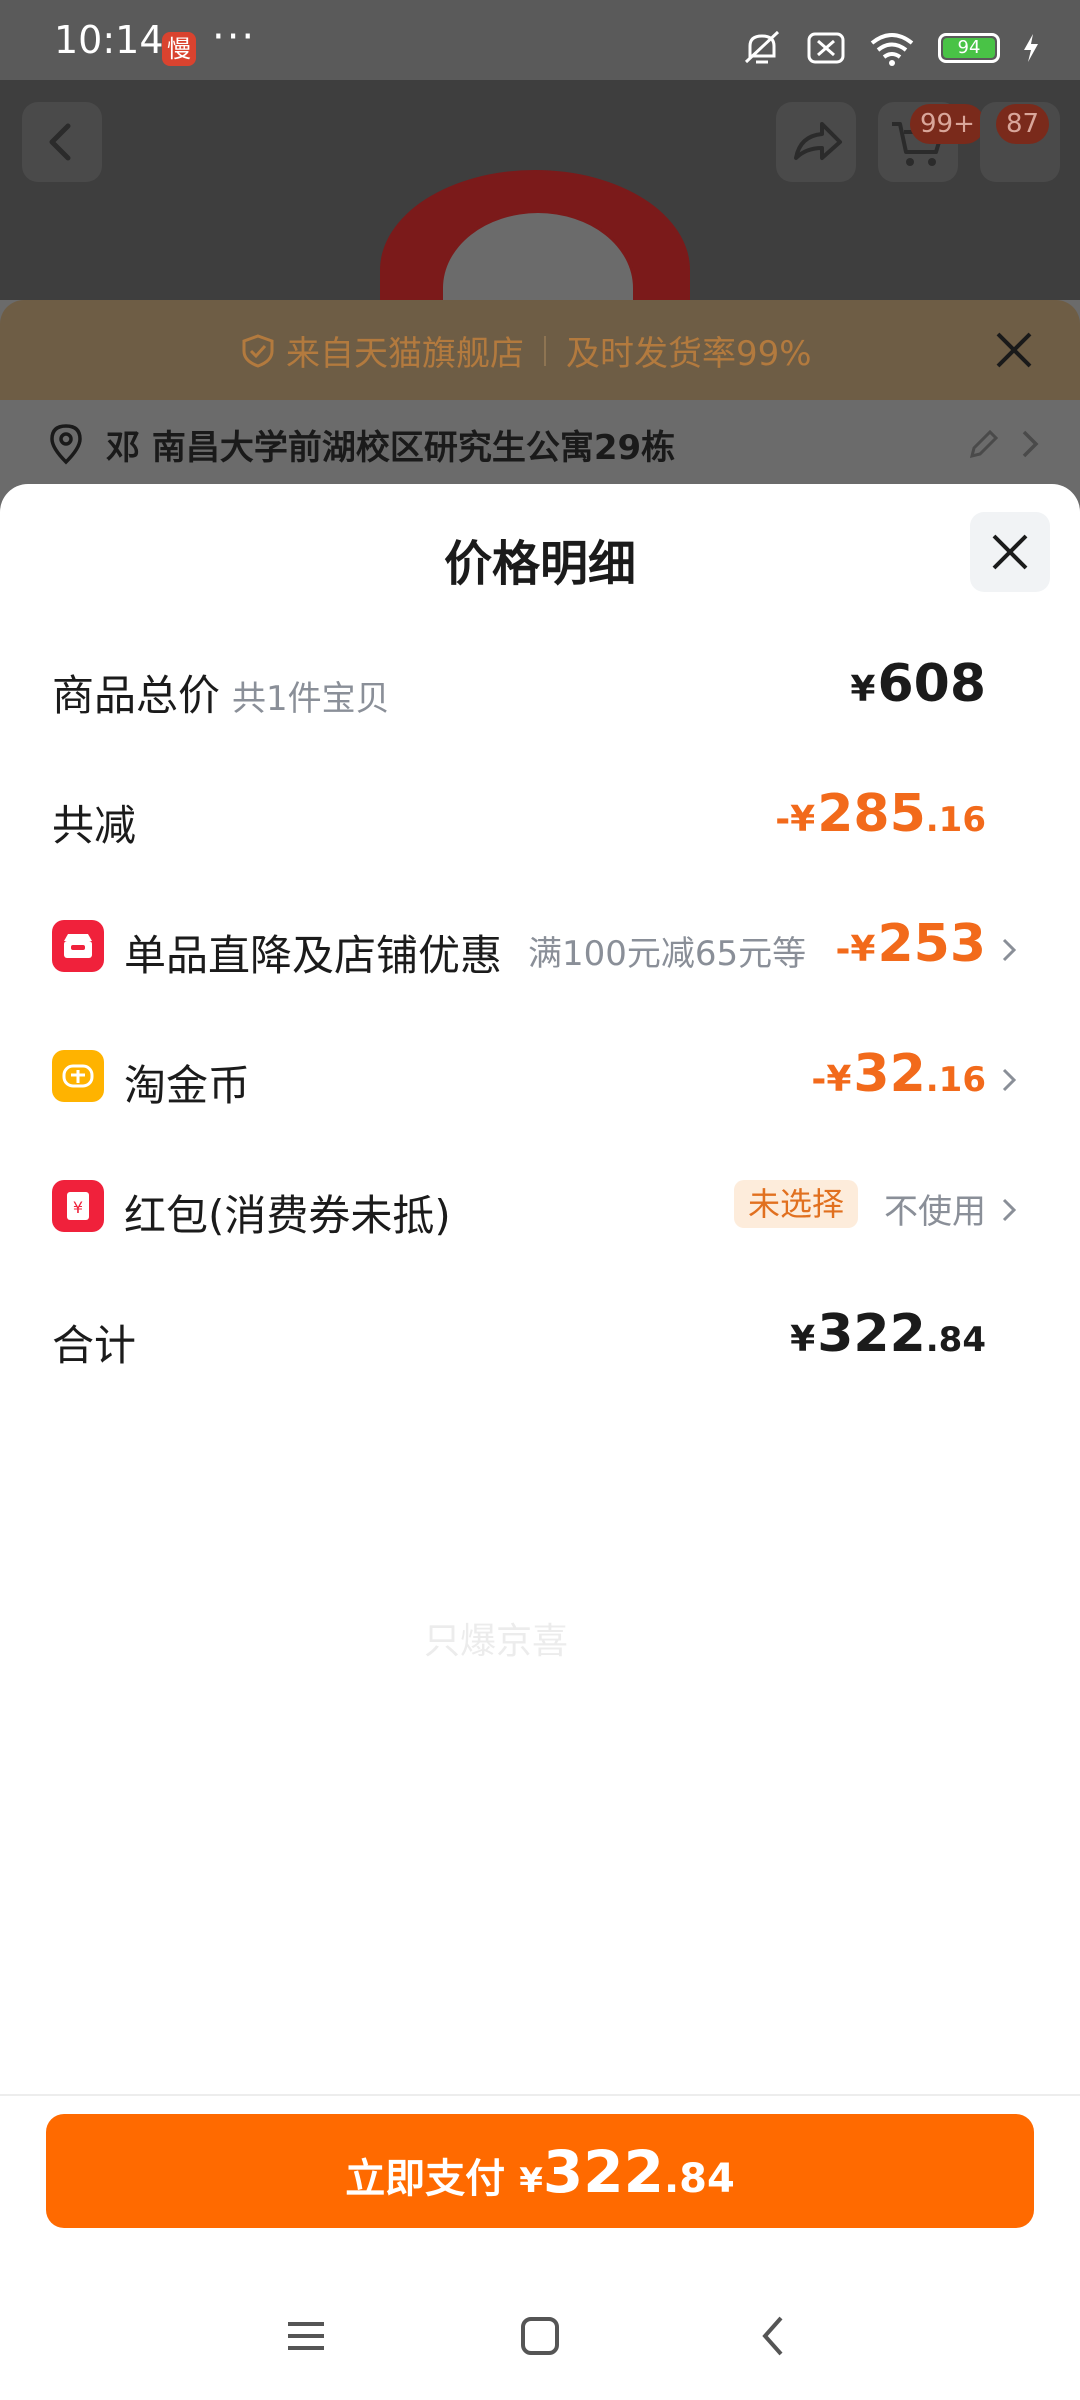 Image resolution: width=1080 pixels, height=2400 pixels. I want to click on discount-int: 285, so click(871, 814).